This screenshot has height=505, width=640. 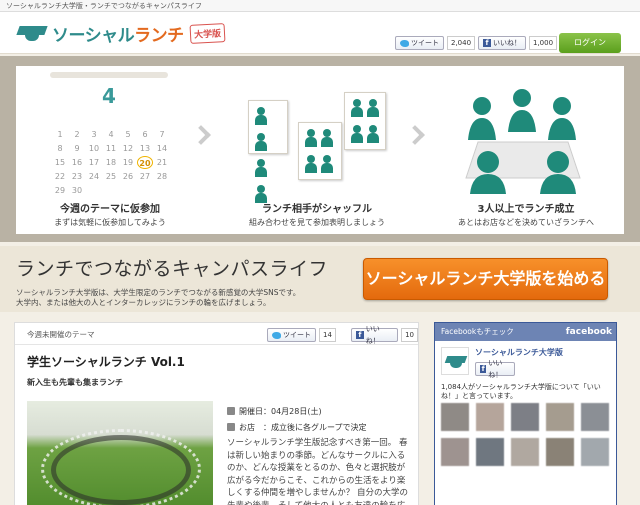 I want to click on start-button: ソーシャルランチ大学版を始める, so click(x=485, y=279).